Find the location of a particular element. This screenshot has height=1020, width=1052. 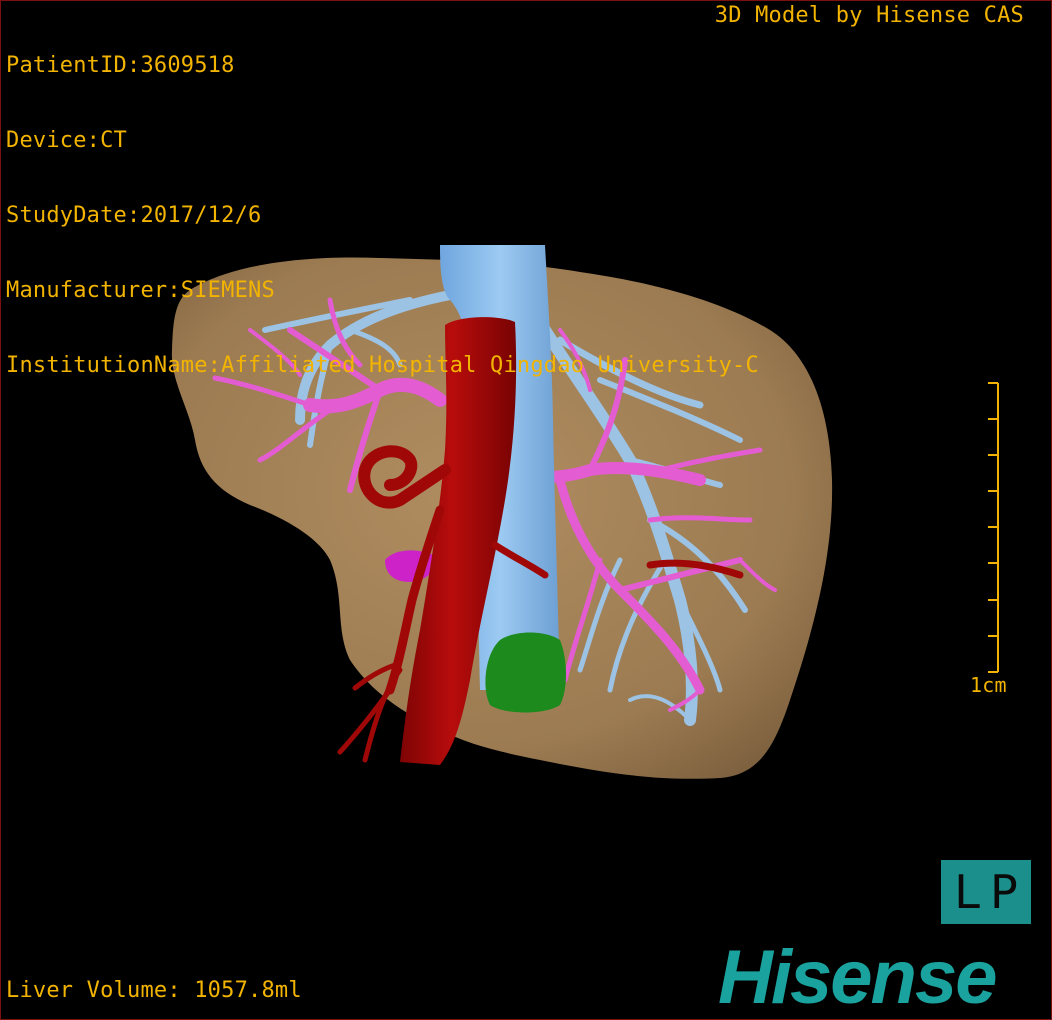

hisense-logo: Hisense is located at coordinates (857, 977).